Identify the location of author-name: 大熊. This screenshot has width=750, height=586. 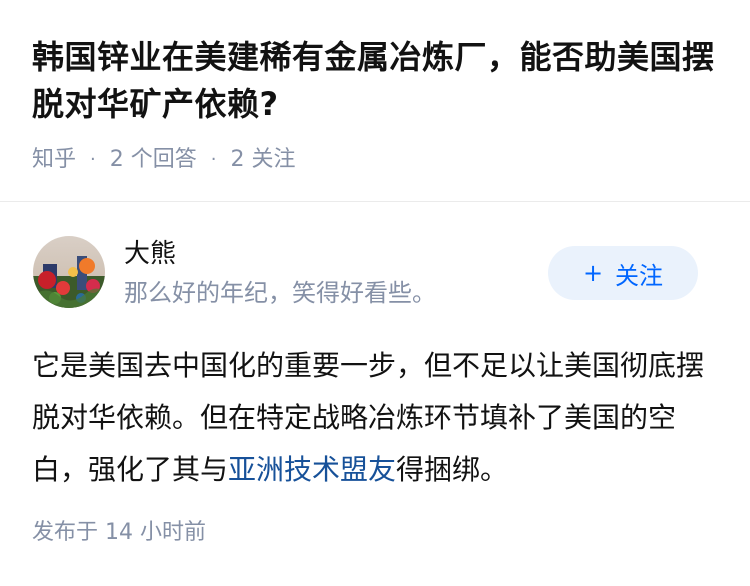
(150, 254).